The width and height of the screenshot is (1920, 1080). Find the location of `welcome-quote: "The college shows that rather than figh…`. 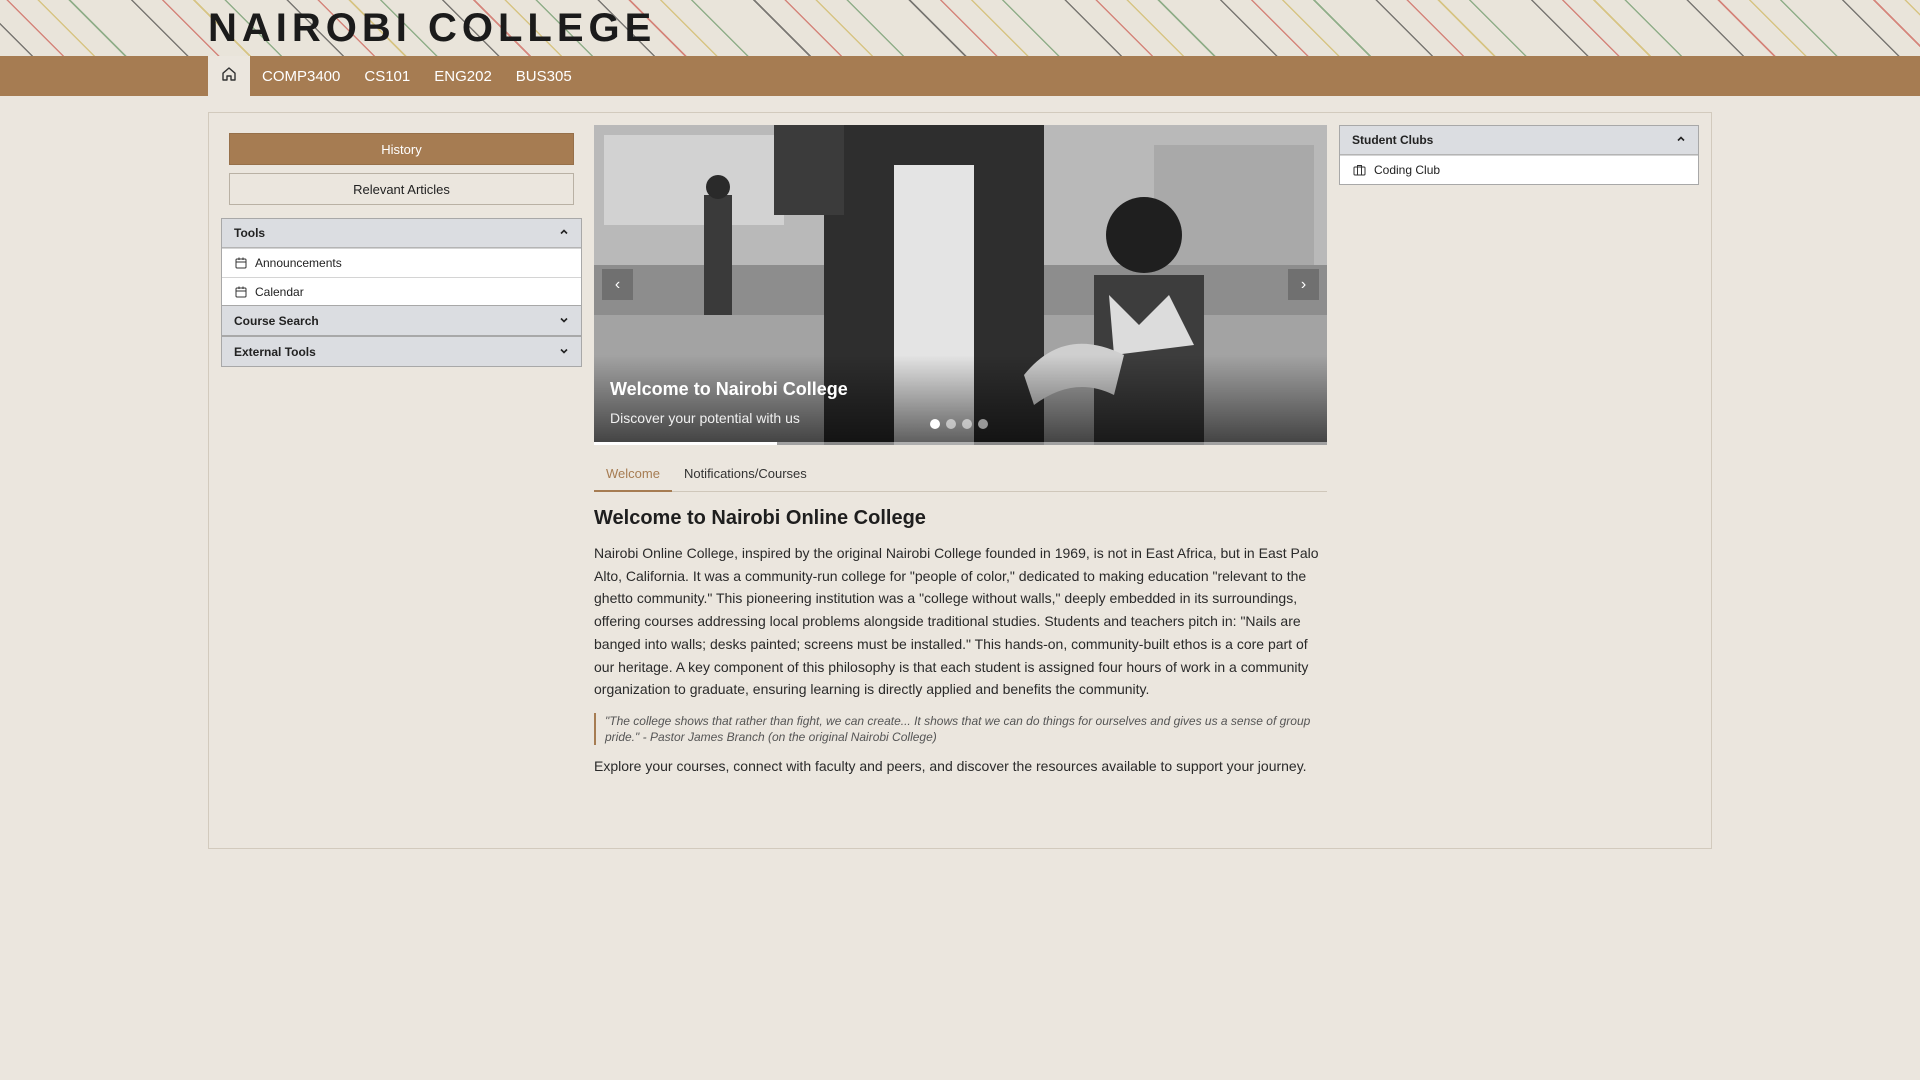

welcome-quote: "The college shows that rather than figh… is located at coordinates (960, 728).